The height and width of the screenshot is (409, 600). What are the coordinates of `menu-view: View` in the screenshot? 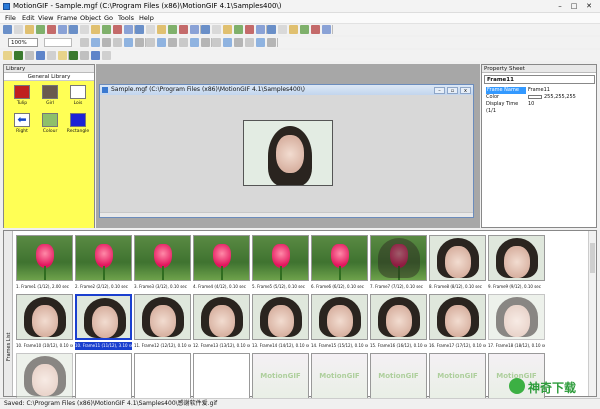 It's located at (45, 18).